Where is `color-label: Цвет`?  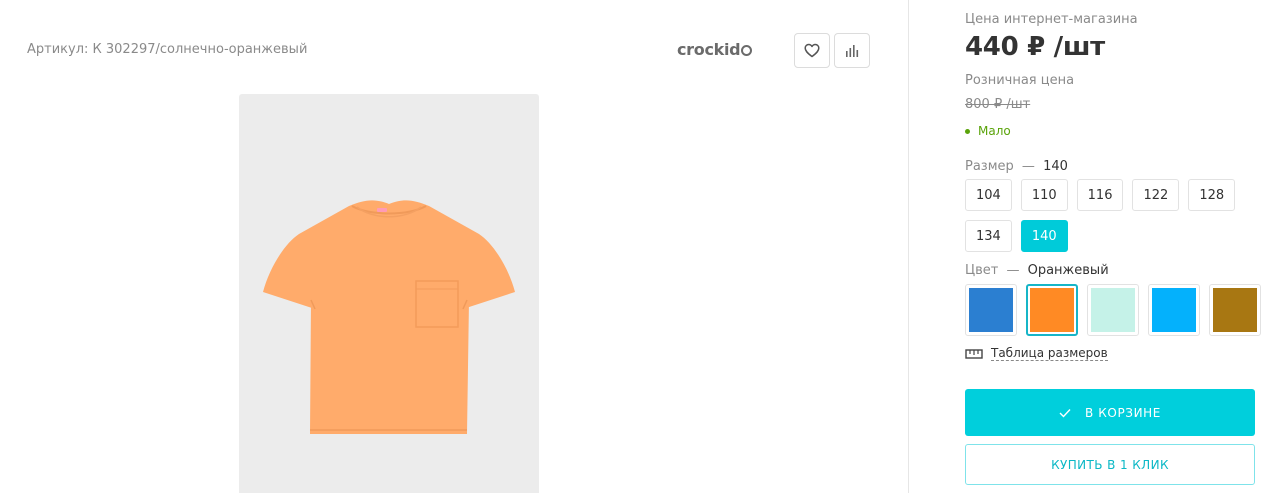 color-label: Цвет is located at coordinates (982, 270).